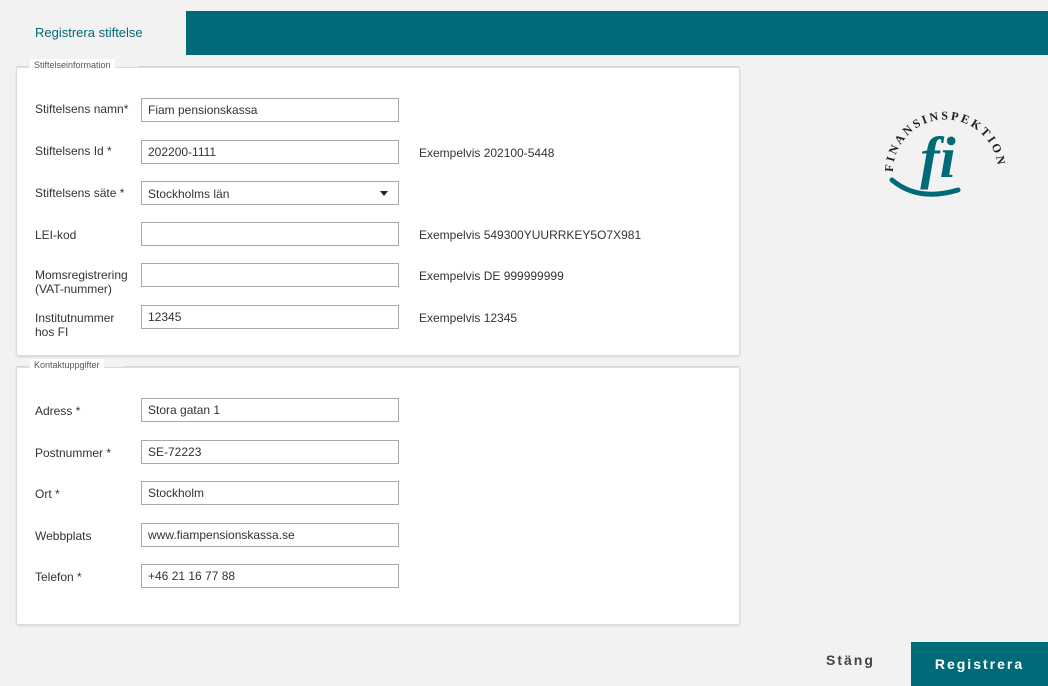  What do you see at coordinates (56, 235) in the screenshot?
I see `lei-label: LEI-kod` at bounding box center [56, 235].